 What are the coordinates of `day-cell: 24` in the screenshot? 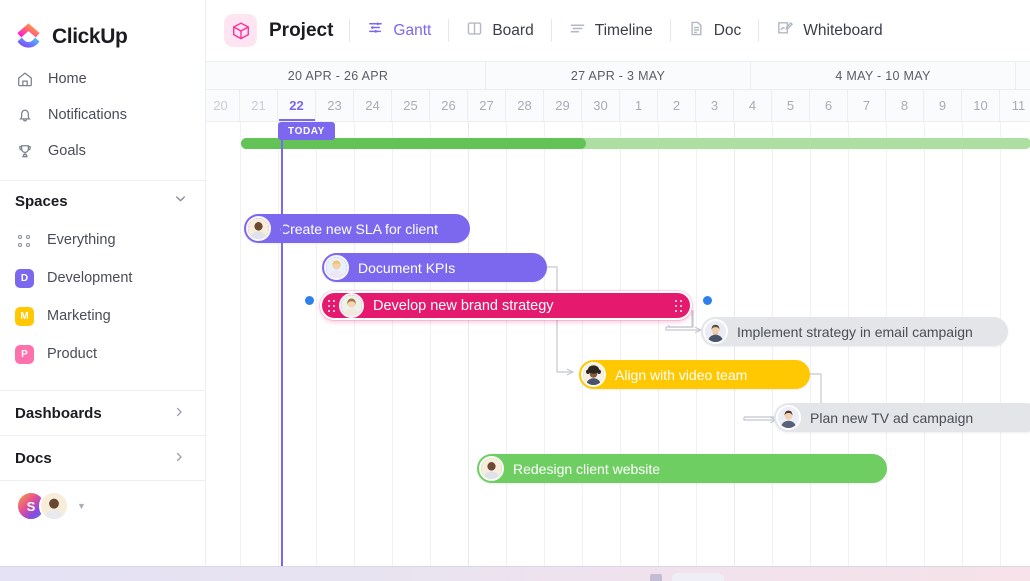 It's located at (373, 105).